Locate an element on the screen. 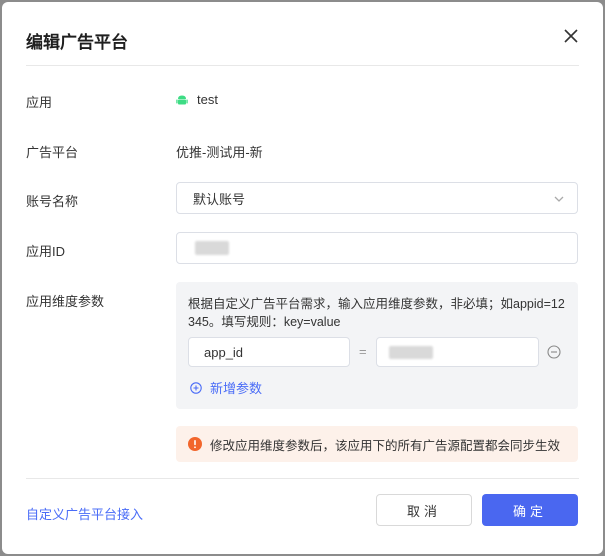 The height and width of the screenshot is (556, 605). app-label: 应用 is located at coordinates (39, 102).